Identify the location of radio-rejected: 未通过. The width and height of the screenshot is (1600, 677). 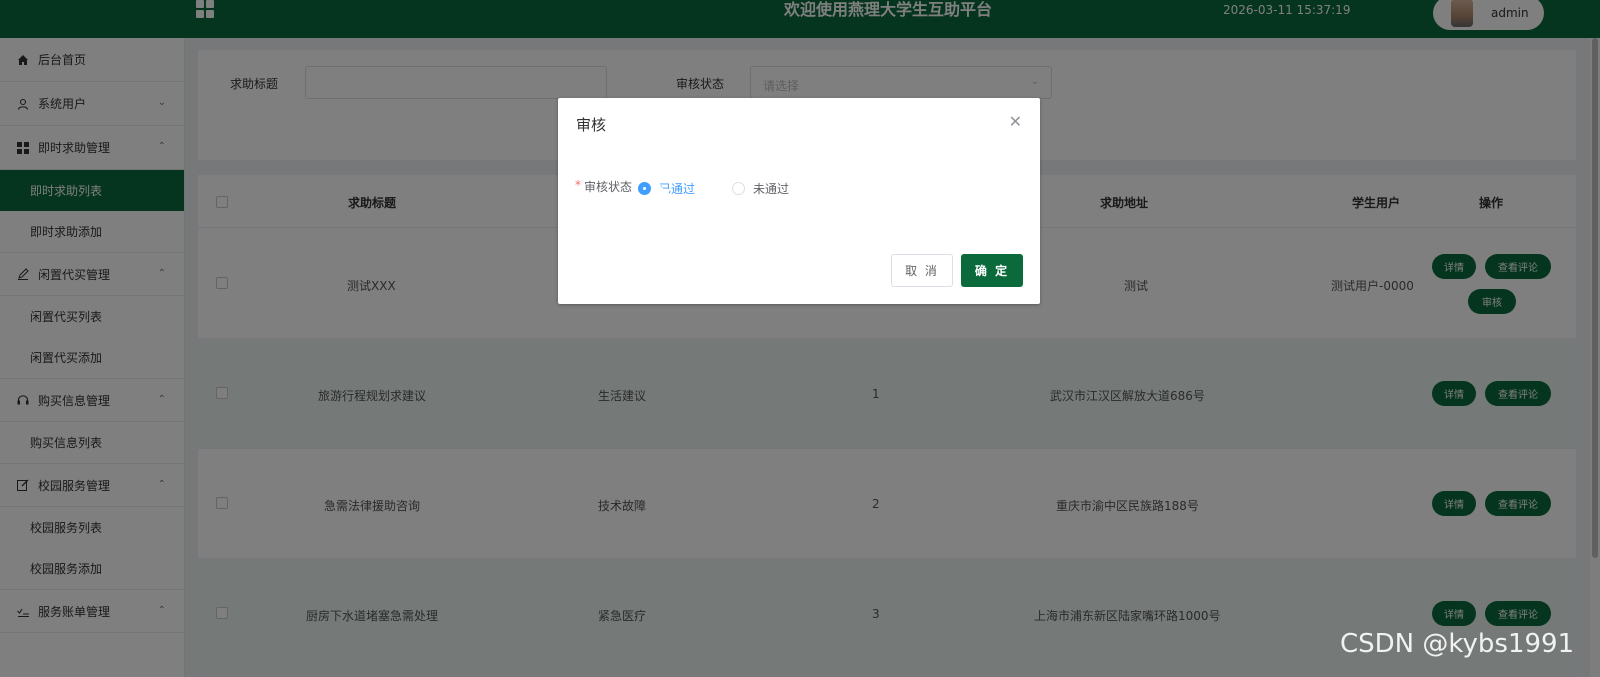
(760, 188).